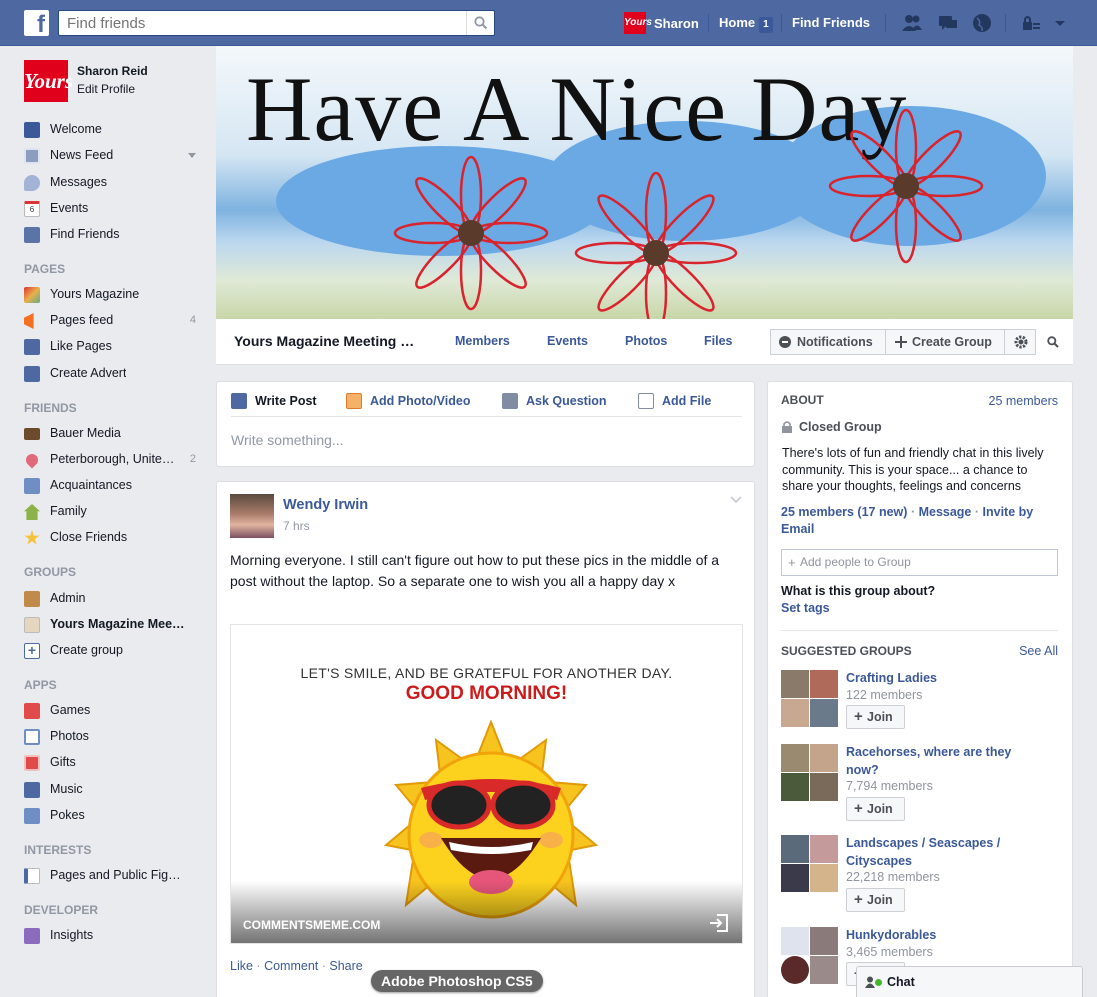  I want to click on post-timestamp: 7 hrs, so click(296, 526).